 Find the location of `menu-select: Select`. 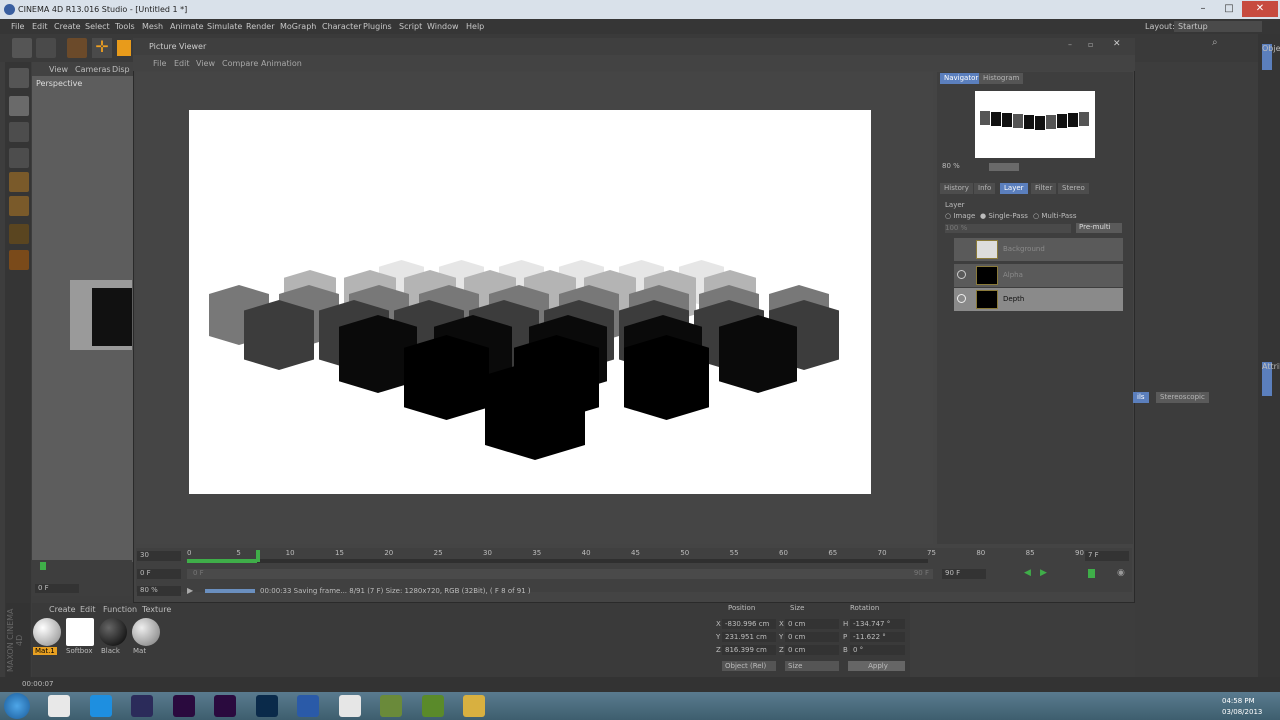

menu-select: Select is located at coordinates (97, 26).